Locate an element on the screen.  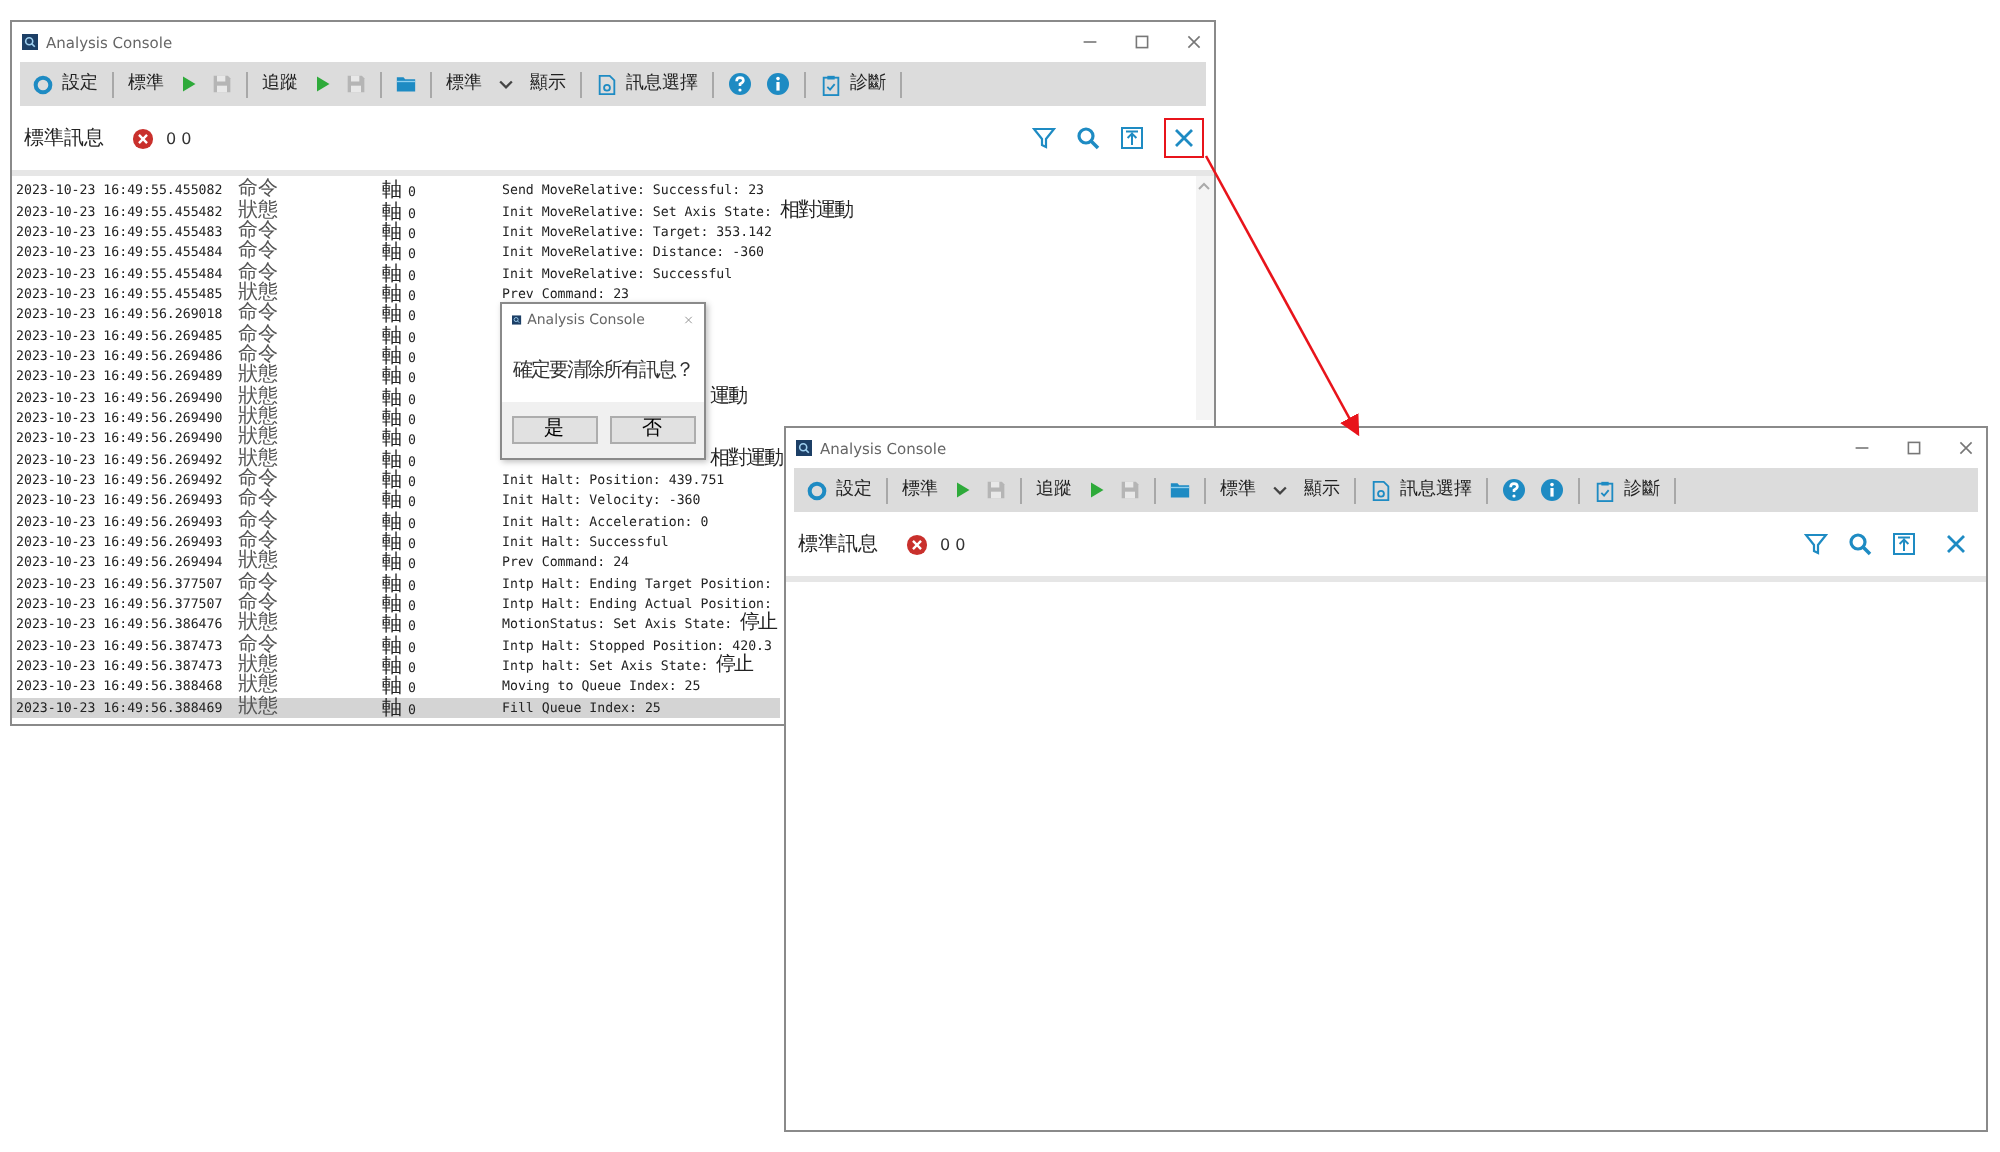
clear-icon is located at coordinates (1184, 138).